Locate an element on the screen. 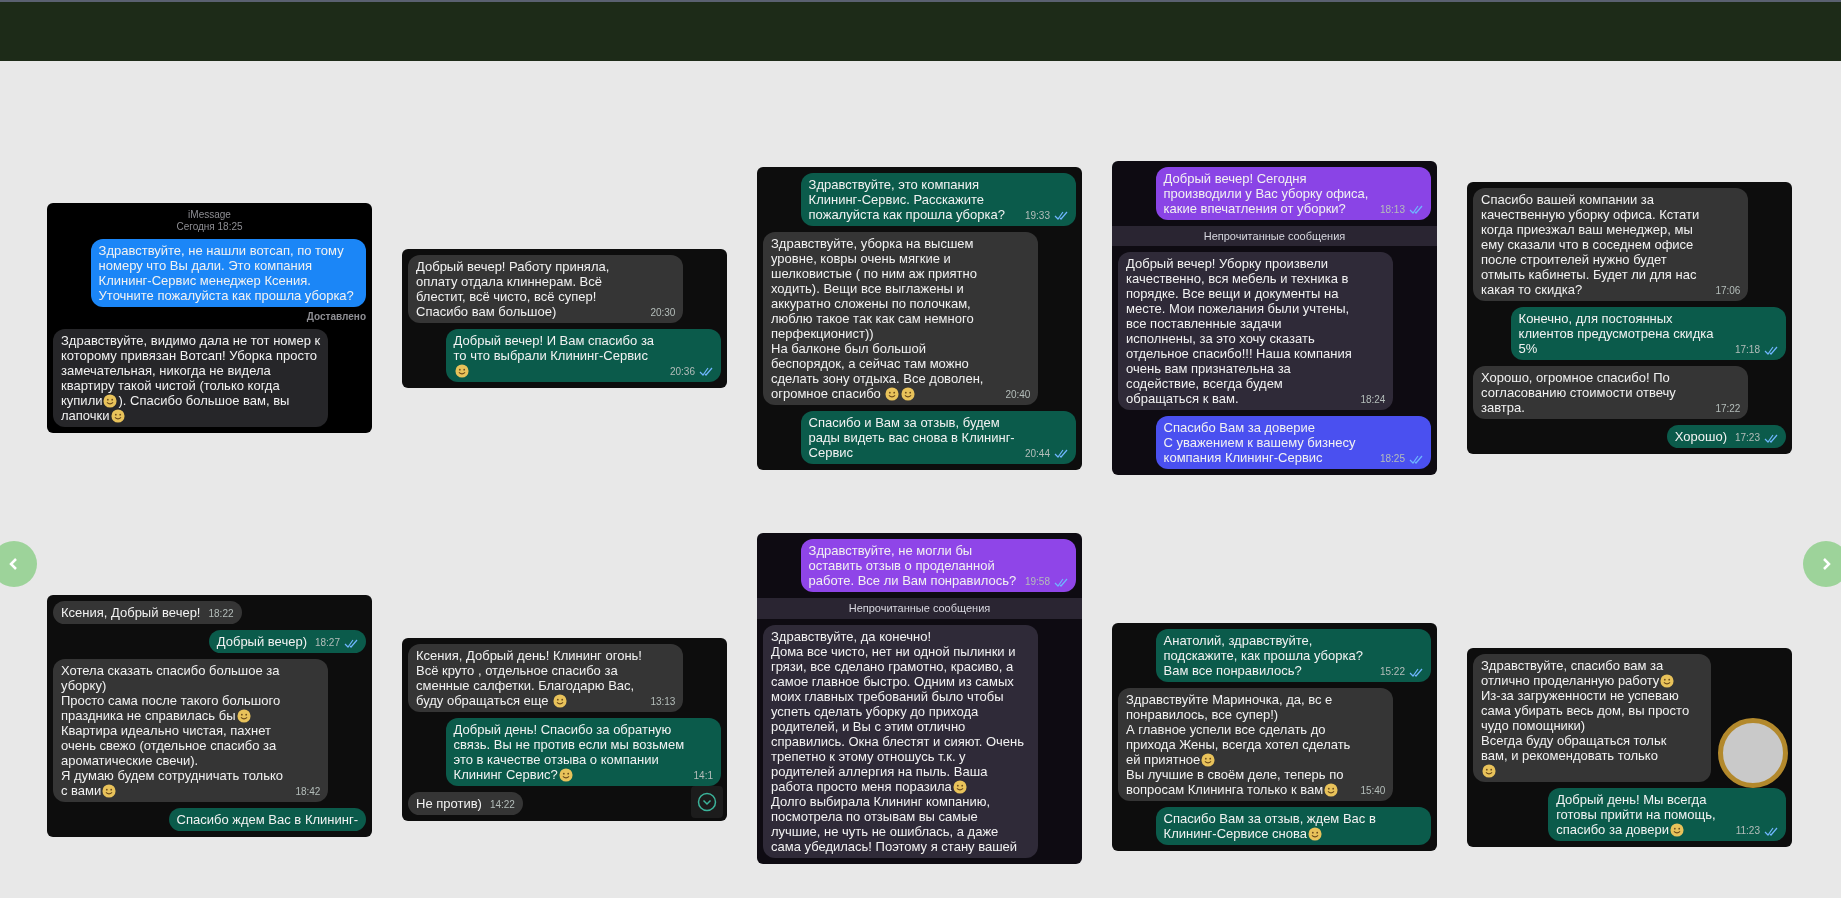 The width and height of the screenshot is (1841, 898). message-text: Ксения, Добрый вечер! is located at coordinates (131, 612).